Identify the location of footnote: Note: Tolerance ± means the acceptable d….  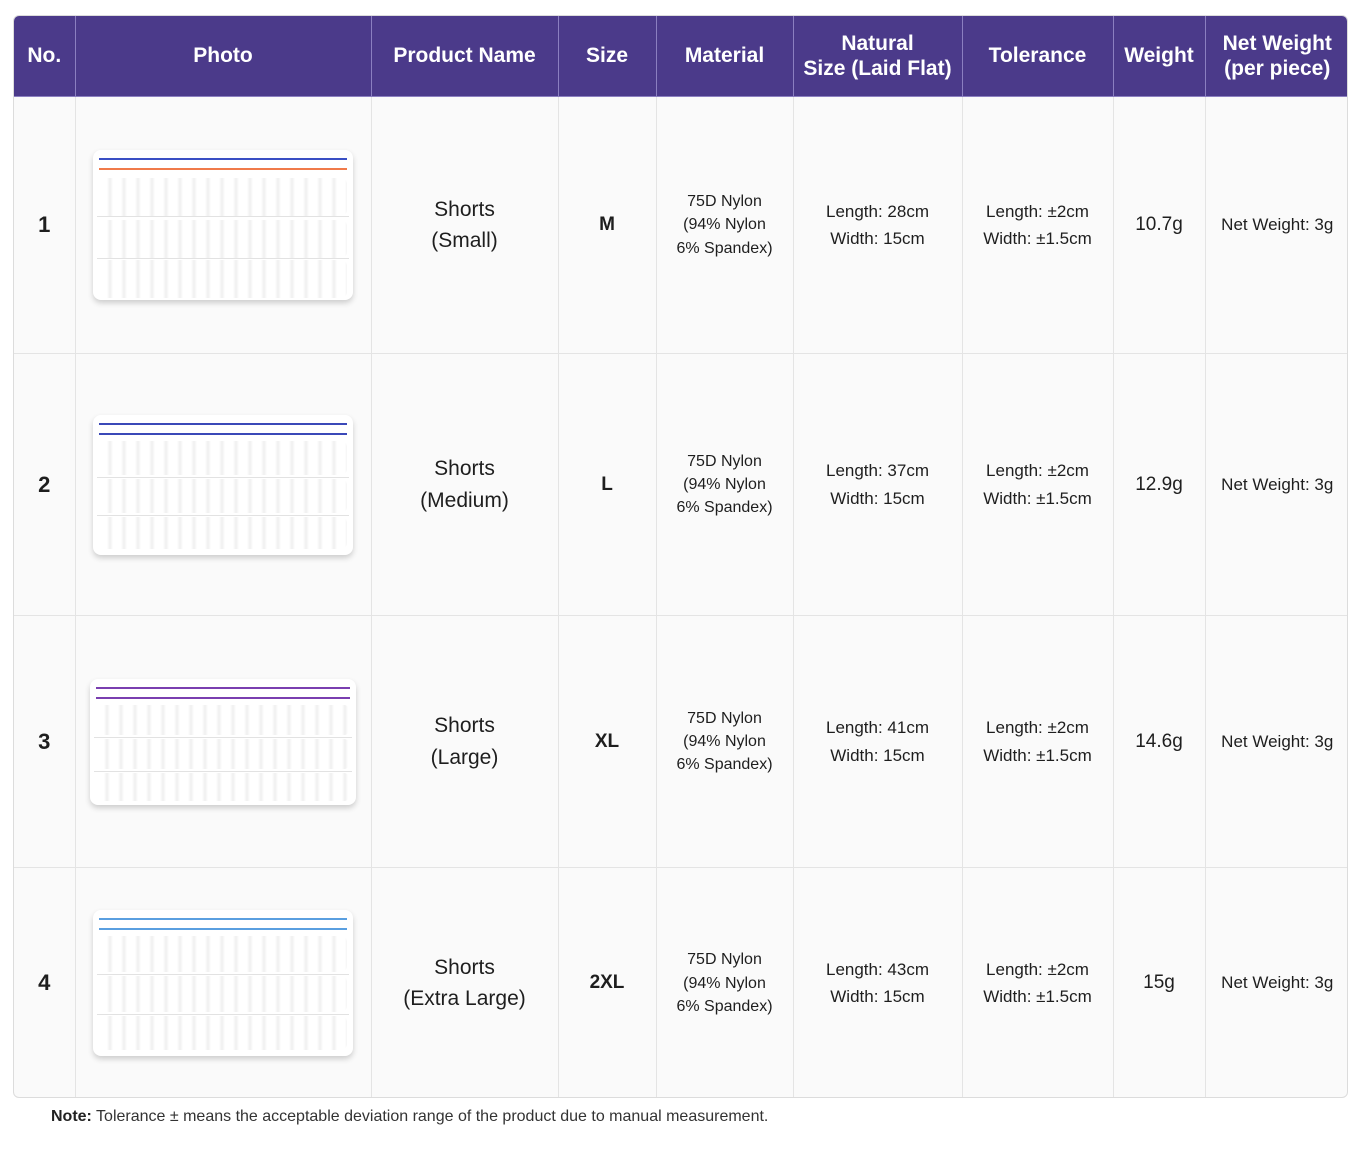
(409, 1117).